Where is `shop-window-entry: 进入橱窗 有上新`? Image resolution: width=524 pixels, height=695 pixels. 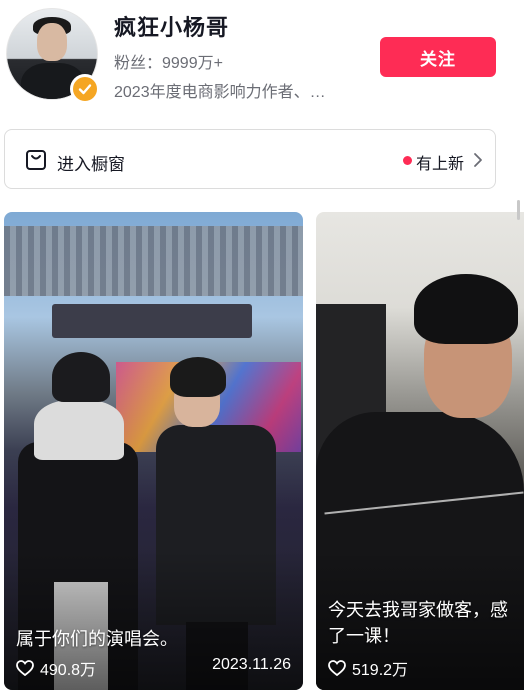
shop-window-entry: 进入橱窗 有上新 is located at coordinates (250, 159).